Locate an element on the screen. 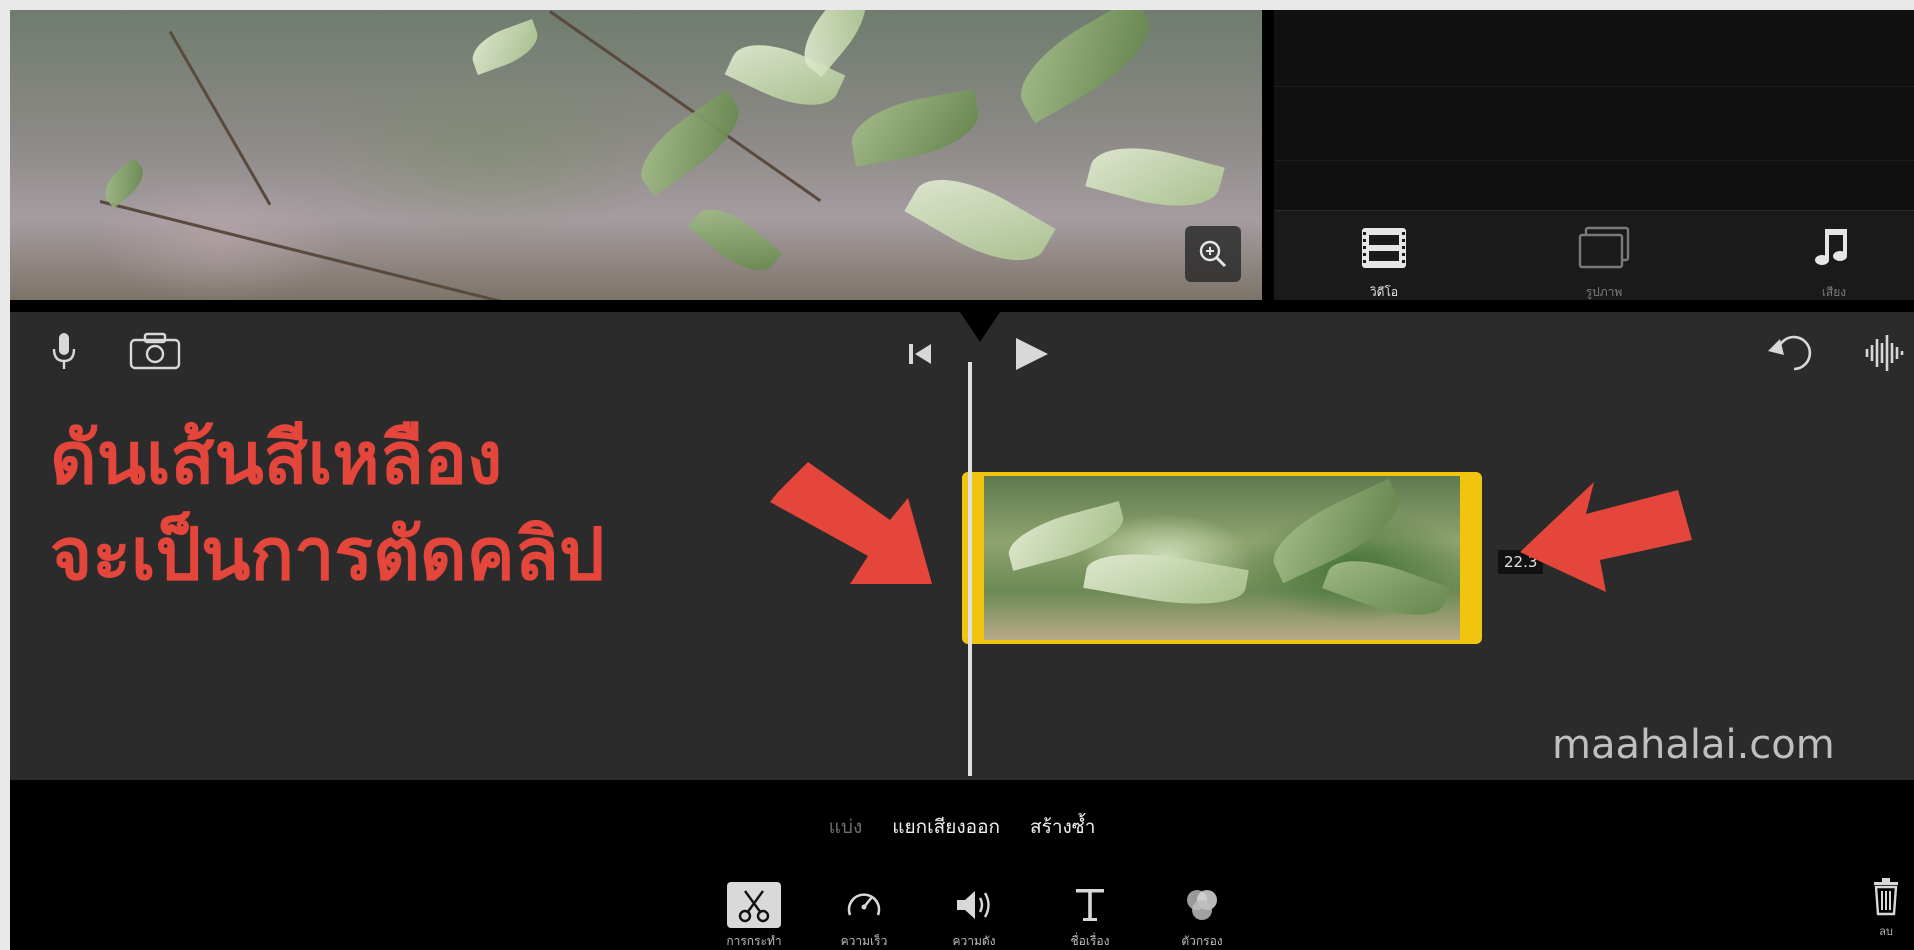 The height and width of the screenshot is (950, 1914). media-browser-tabs: วิดีโอ รูปภาพ เสียง is located at coordinates (1594, 255).